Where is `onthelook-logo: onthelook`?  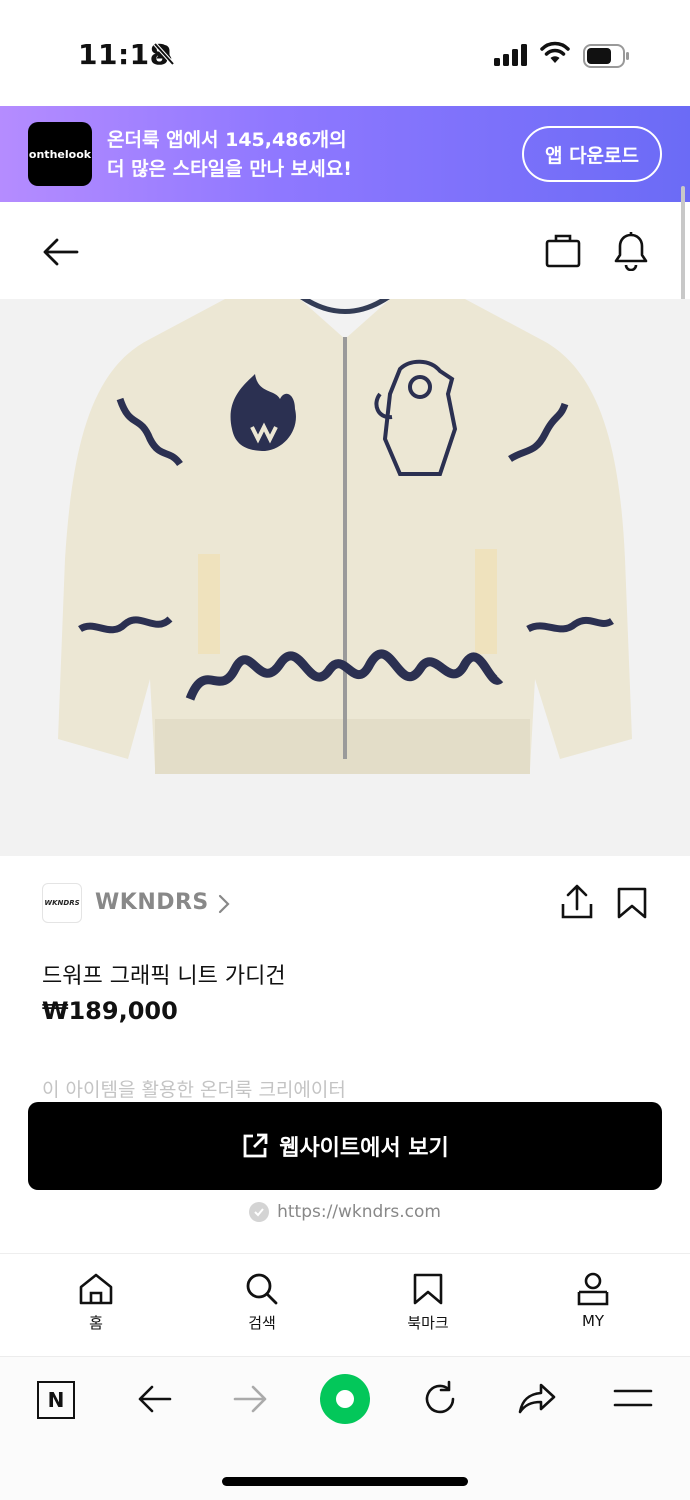
onthelook-logo: onthelook is located at coordinates (60, 154).